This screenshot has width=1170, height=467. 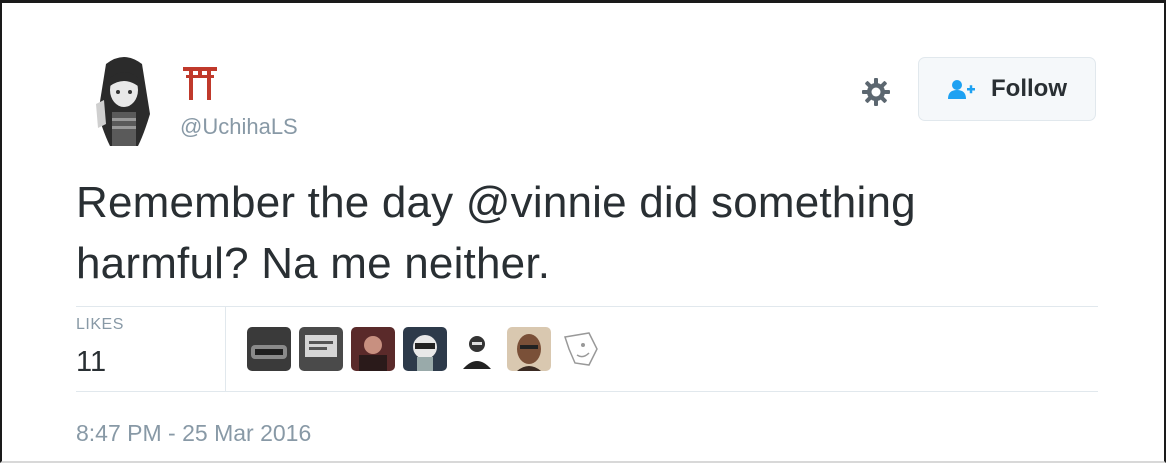 What do you see at coordinates (876, 92) in the screenshot?
I see `gear-icon` at bounding box center [876, 92].